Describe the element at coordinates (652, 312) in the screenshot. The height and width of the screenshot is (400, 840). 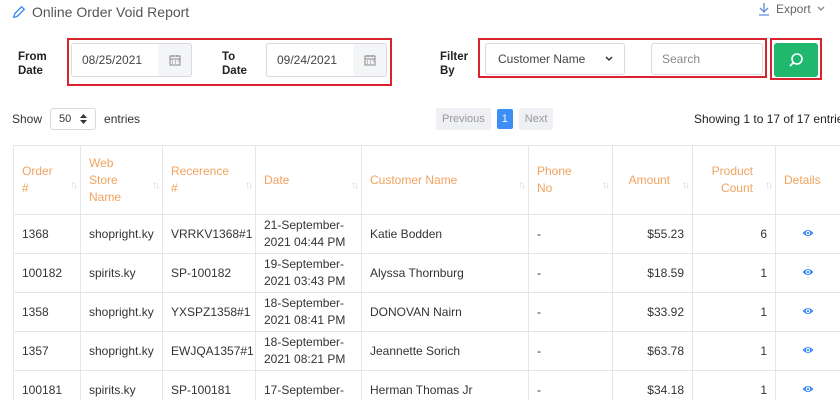
I see `cell-amount: $33.92` at that location.